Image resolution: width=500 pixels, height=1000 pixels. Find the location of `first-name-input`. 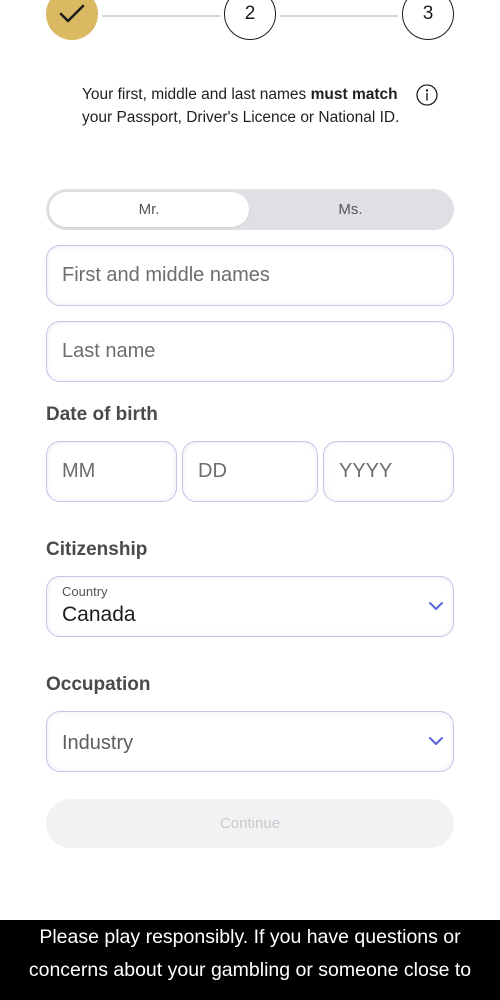

first-name-input is located at coordinates (250, 275).